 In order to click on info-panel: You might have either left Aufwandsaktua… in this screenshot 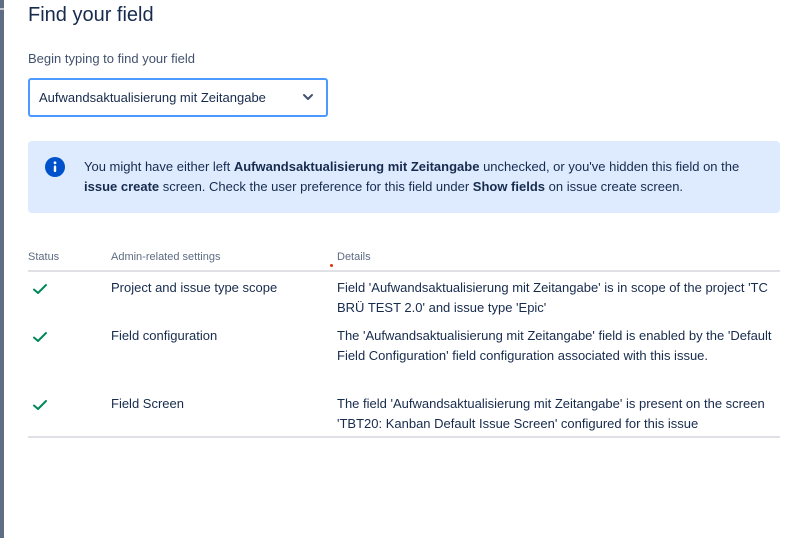, I will do `click(404, 177)`.